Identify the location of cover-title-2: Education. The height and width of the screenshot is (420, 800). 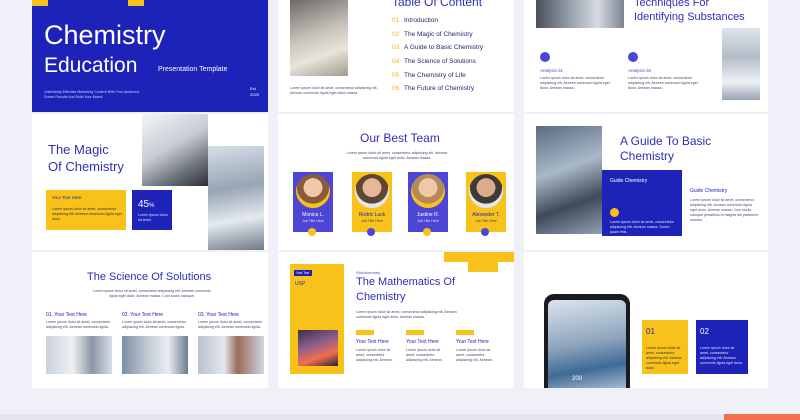
(91, 65).